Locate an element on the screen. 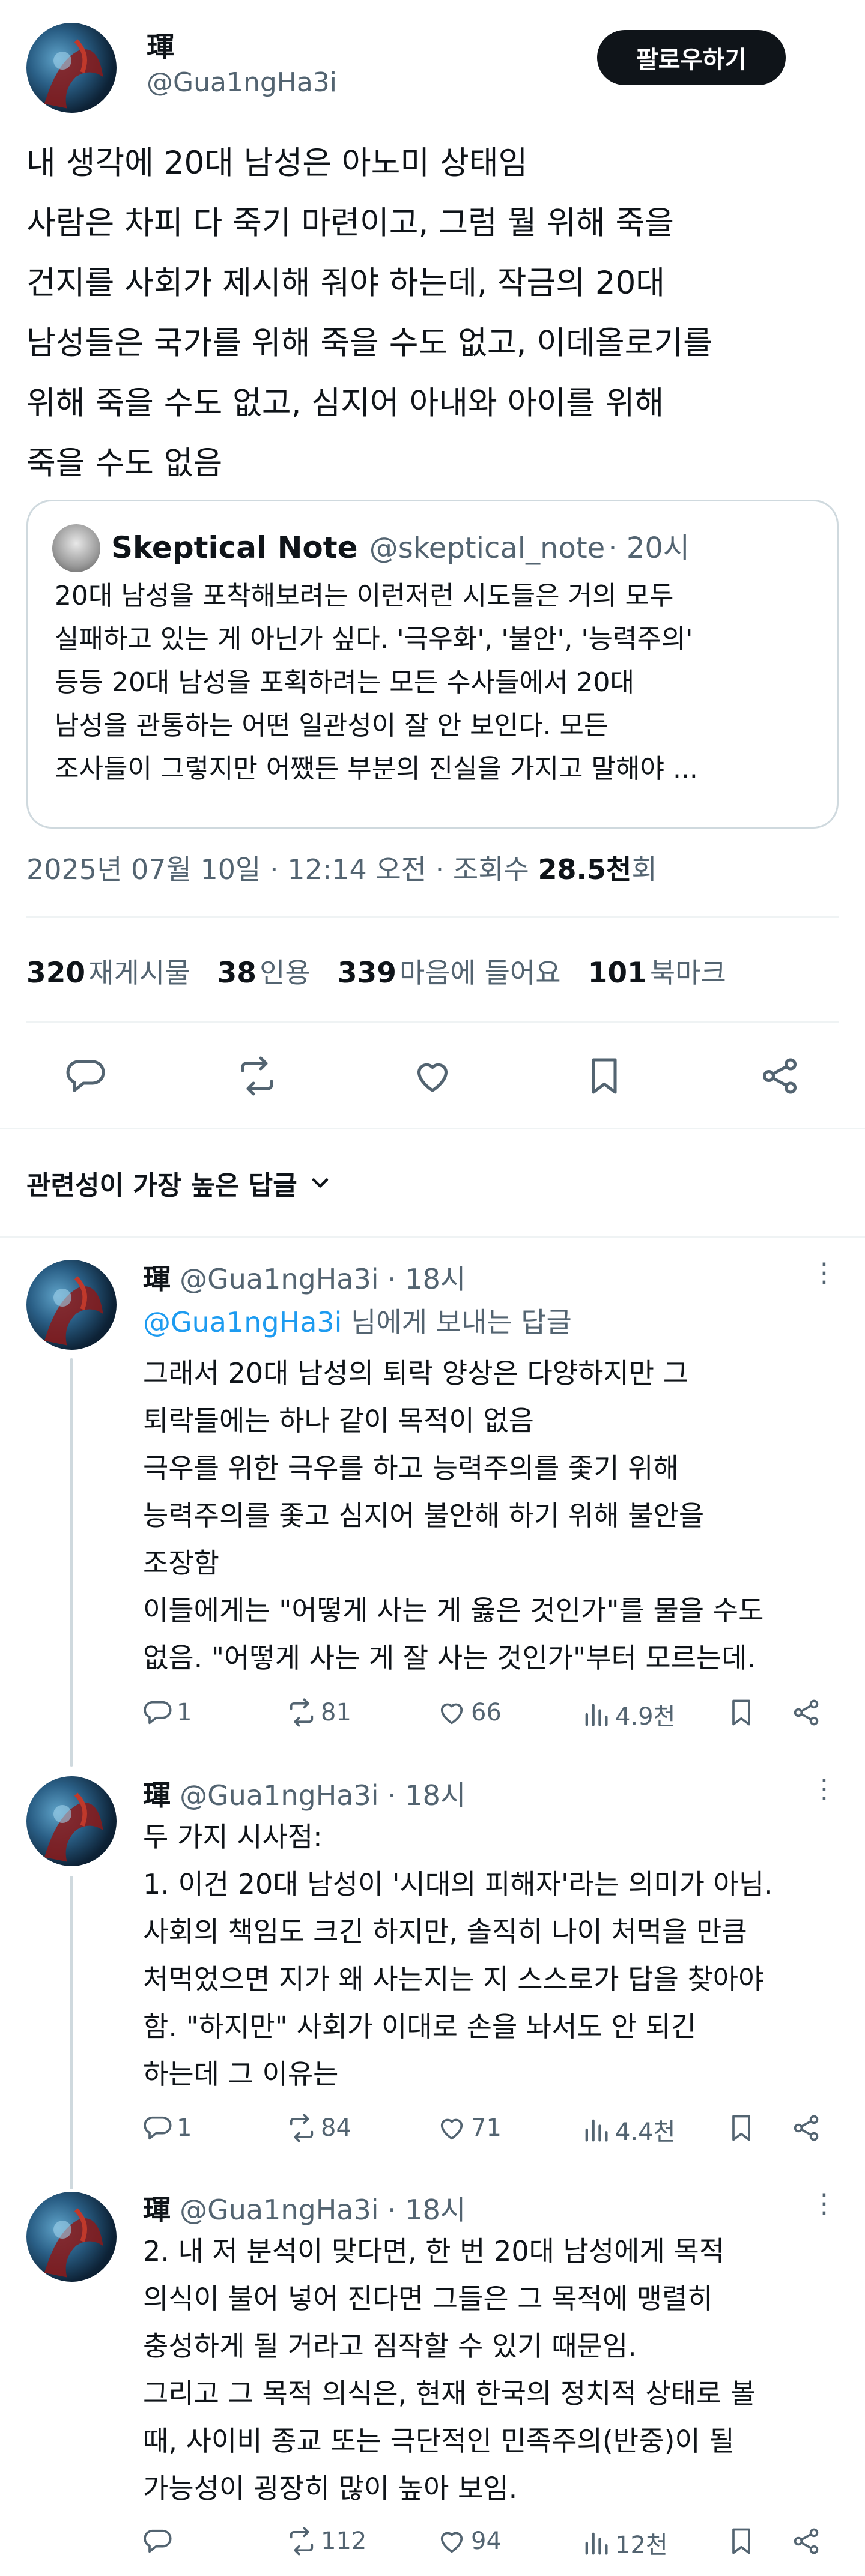 Image resolution: width=865 pixels, height=2576 pixels. reply-repost-button: 84 is located at coordinates (318, 2128).